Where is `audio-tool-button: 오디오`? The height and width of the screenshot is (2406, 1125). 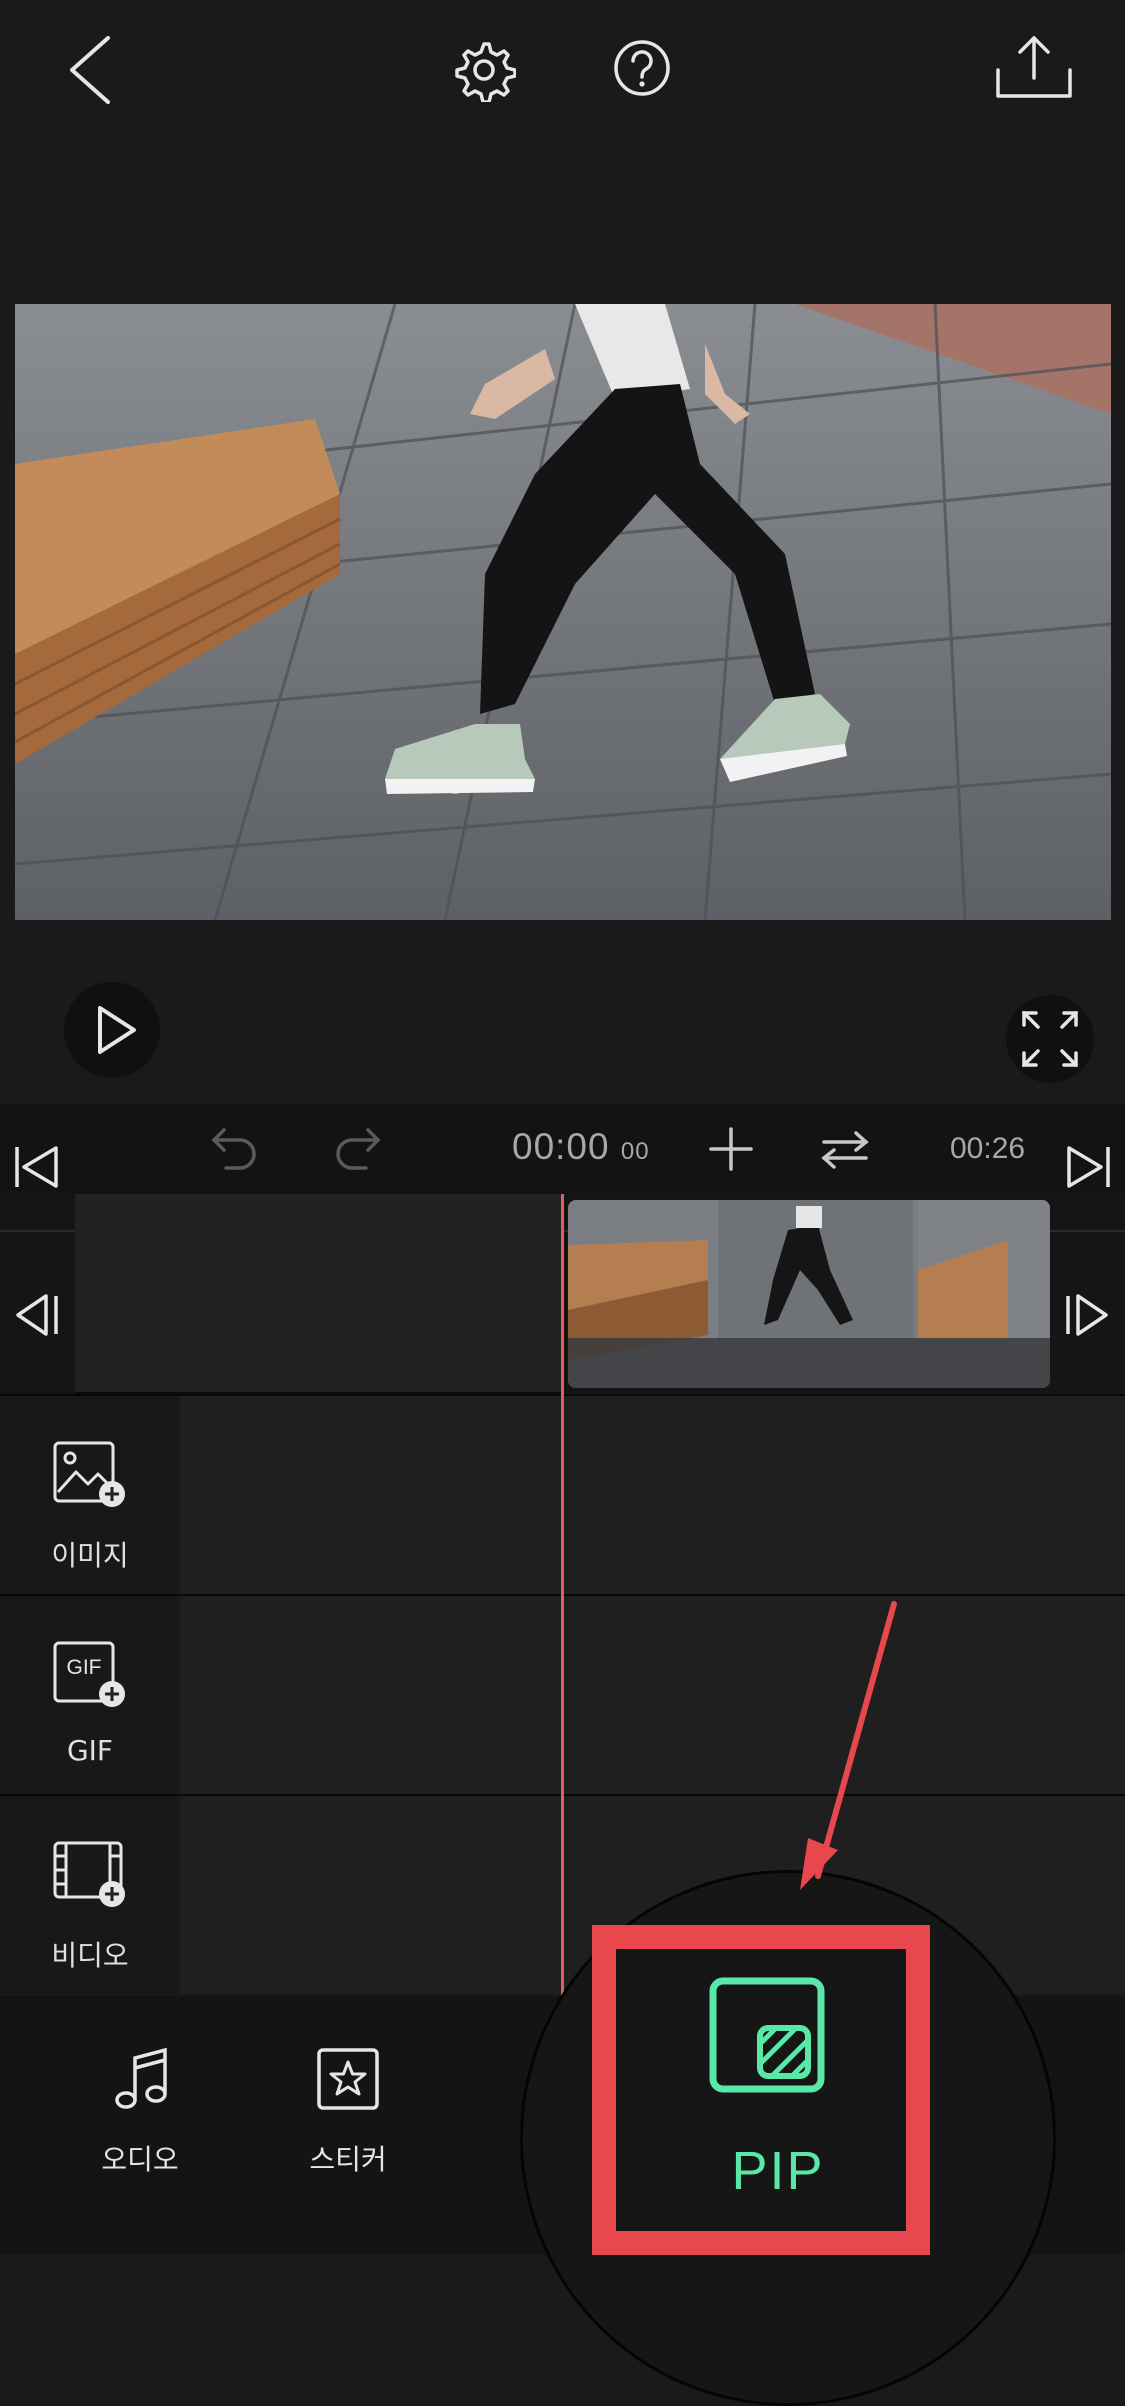
audio-tool-button: 오디오 is located at coordinates (140, 2121).